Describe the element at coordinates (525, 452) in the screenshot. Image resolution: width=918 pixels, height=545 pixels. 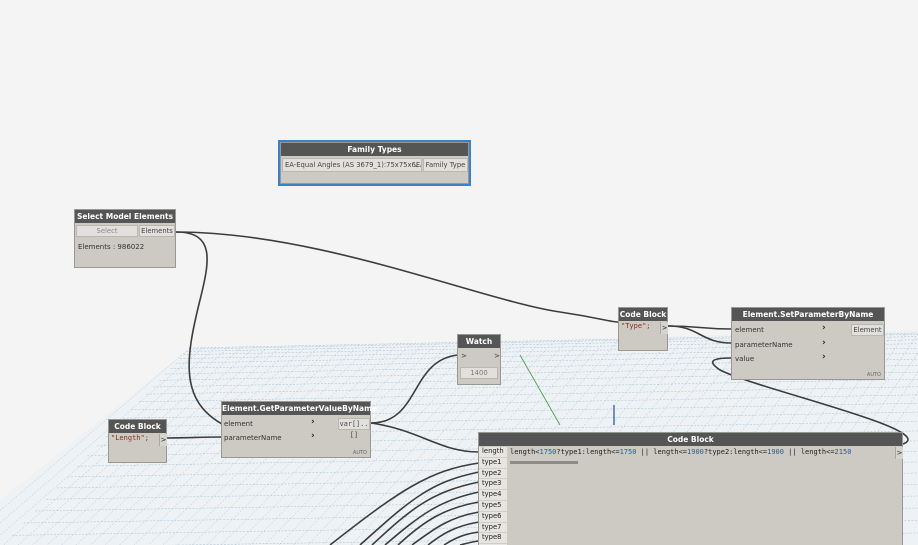
I see `code-token: length<` at that location.